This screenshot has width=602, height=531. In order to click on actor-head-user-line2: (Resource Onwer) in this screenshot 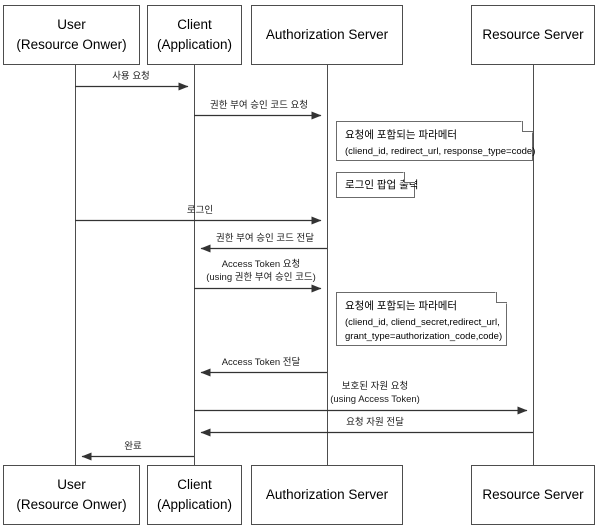, I will do `click(71, 44)`.